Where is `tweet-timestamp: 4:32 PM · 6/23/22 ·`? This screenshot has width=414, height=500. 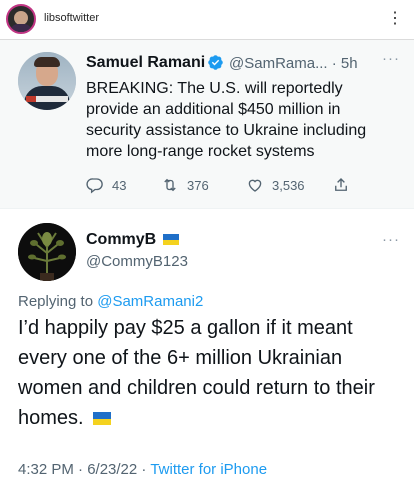 tweet-timestamp: 4:32 PM · 6/23/22 · is located at coordinates (84, 469).